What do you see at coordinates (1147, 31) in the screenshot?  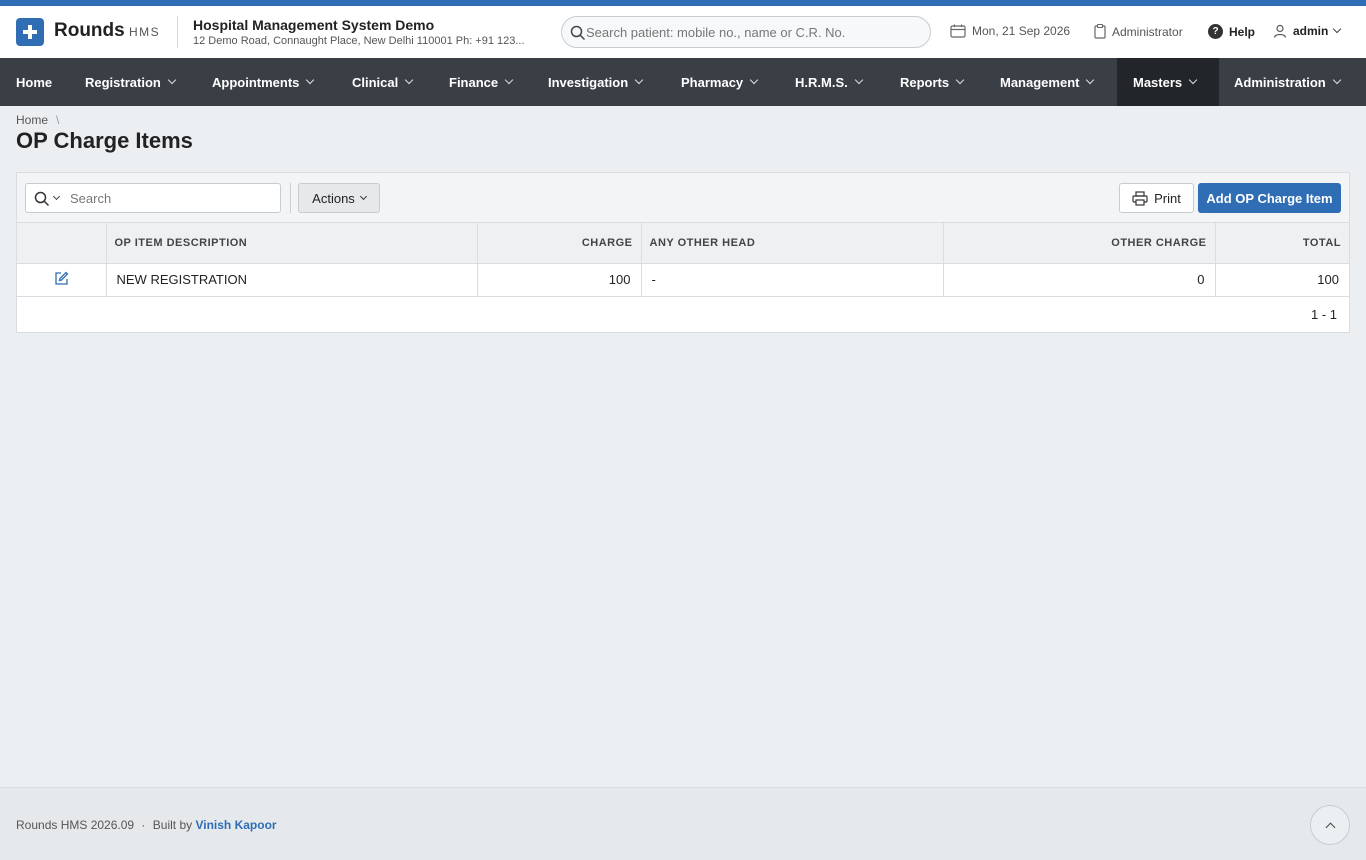 I see `header-role-text: Administrator` at bounding box center [1147, 31].